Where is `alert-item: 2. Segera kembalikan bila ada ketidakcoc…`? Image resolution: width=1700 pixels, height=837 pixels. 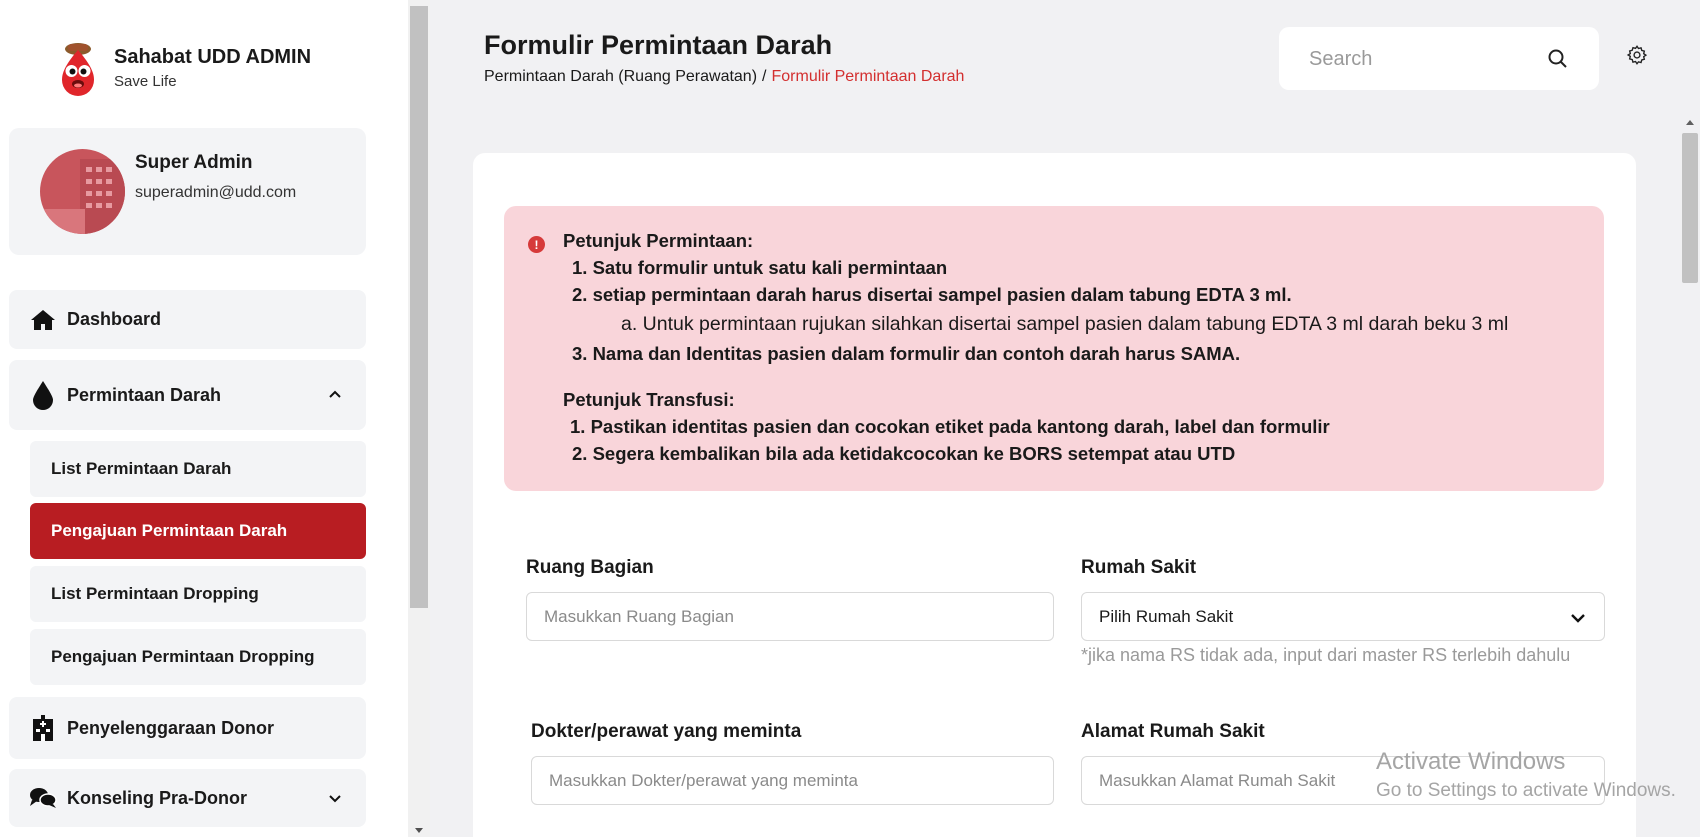 alert-item: 2. Segera kembalikan bila ada ketidakcoc… is located at coordinates (904, 453).